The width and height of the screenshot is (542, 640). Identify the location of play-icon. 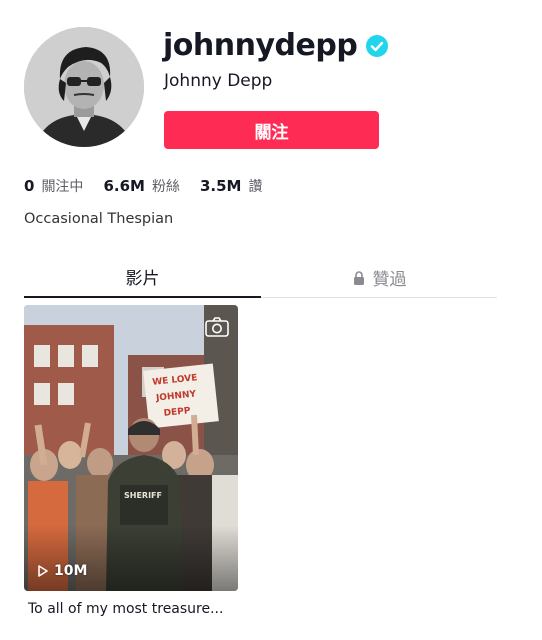
(43, 571).